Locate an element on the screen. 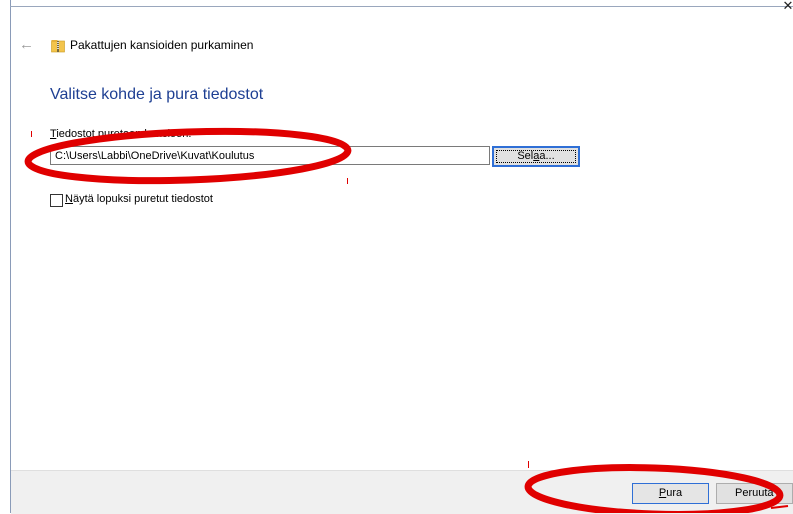 The width and height of the screenshot is (793, 514). window-title: Pakattujen kansioiden purkaminen is located at coordinates (162, 45).